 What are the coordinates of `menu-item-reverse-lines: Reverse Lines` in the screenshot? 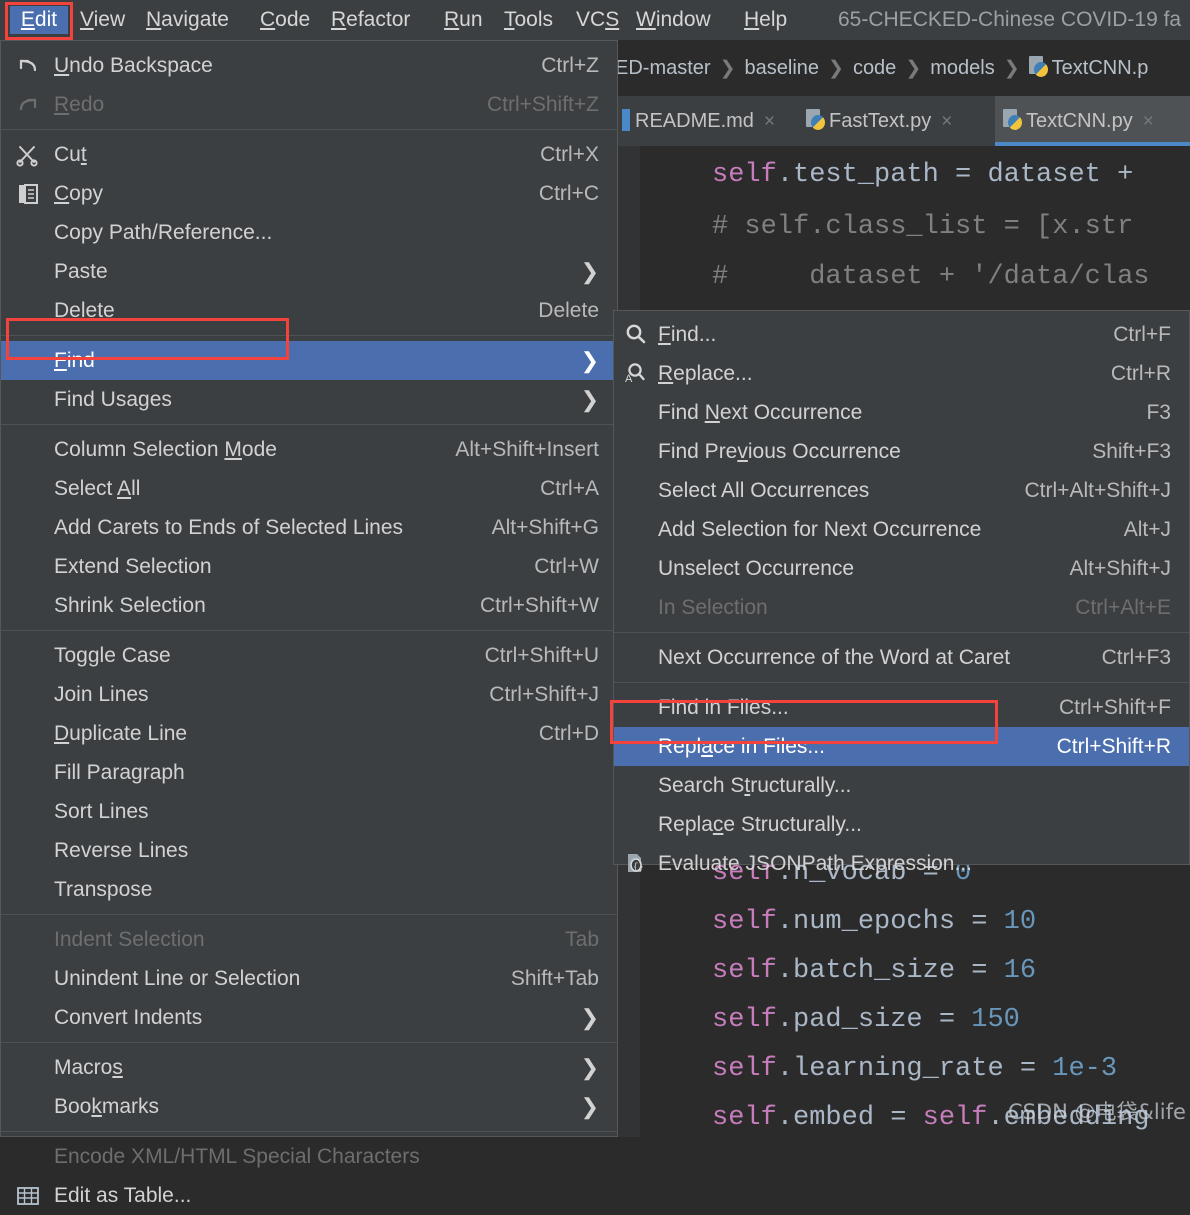 It's located at (309, 850).